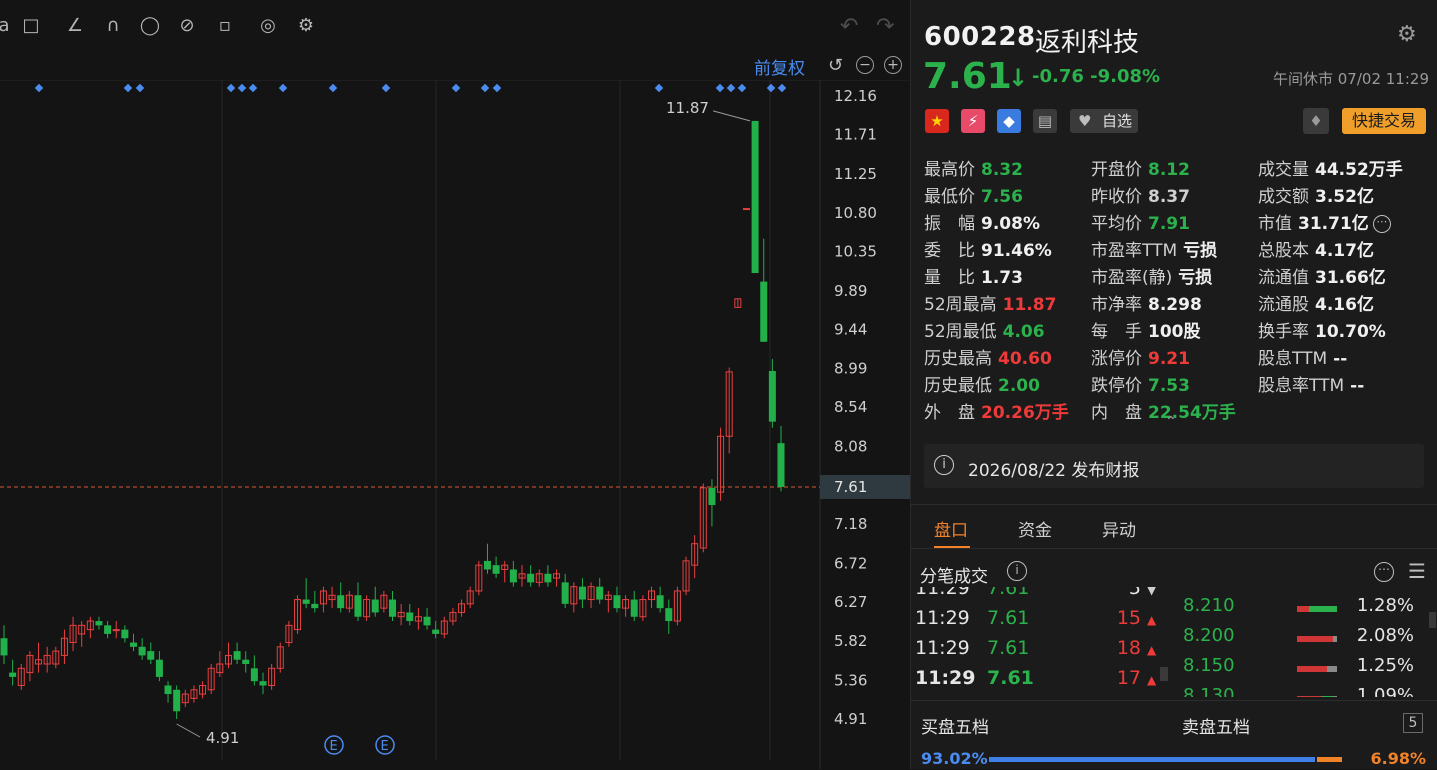  Describe the element at coordinates (1164, 674) in the screenshot. I see `scrollbar` at that location.